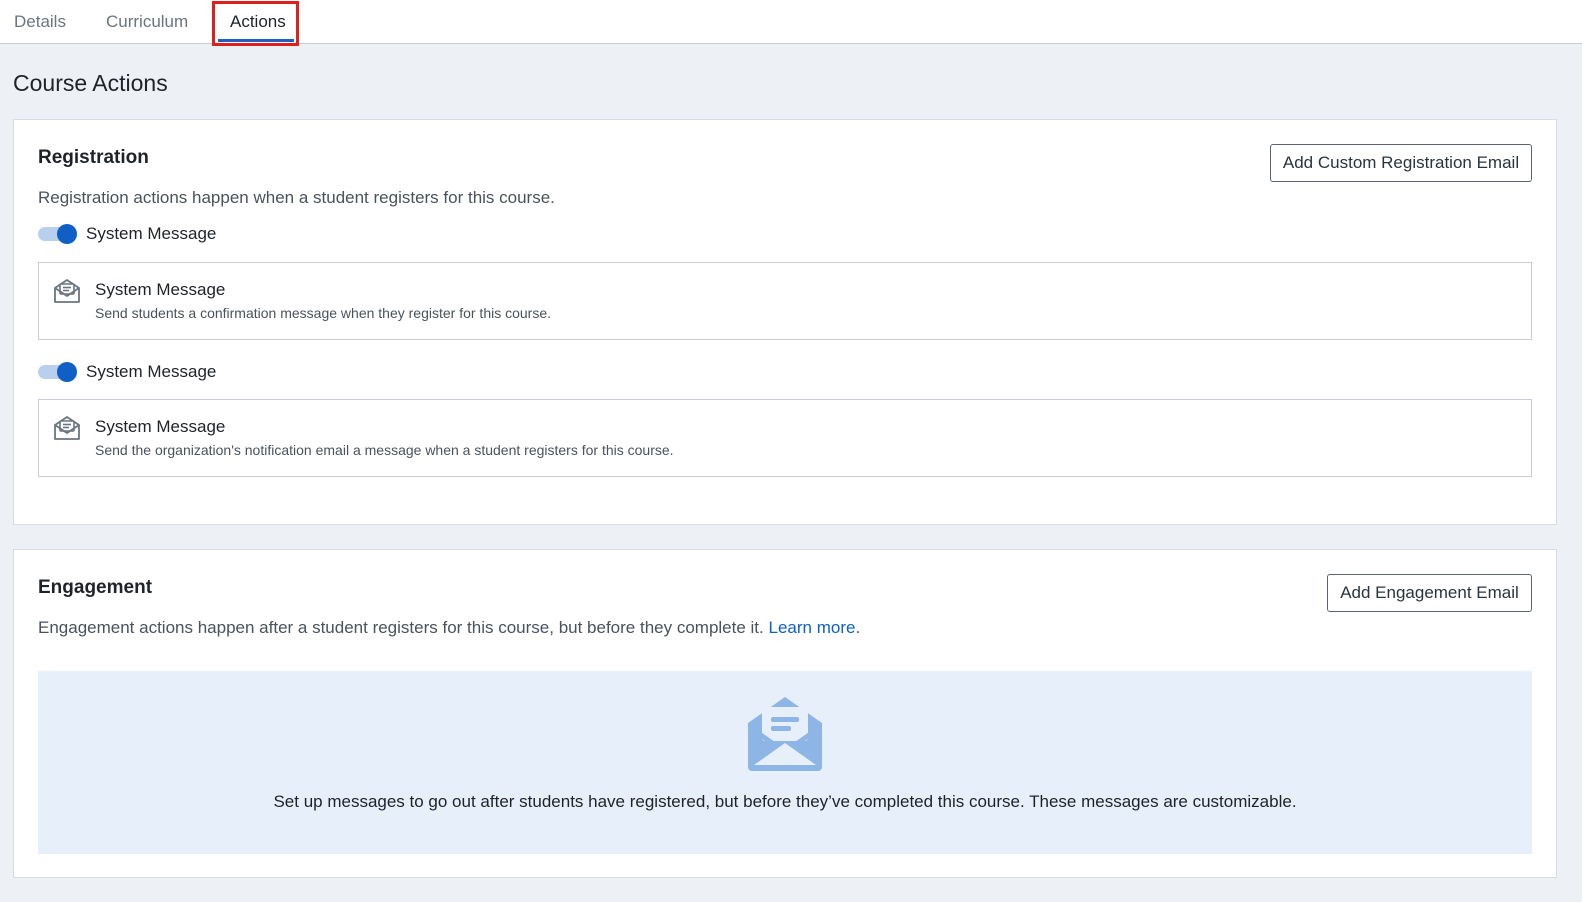 The width and height of the screenshot is (1582, 902). What do you see at coordinates (258, 22) in the screenshot?
I see `tab-actions: Actions` at bounding box center [258, 22].